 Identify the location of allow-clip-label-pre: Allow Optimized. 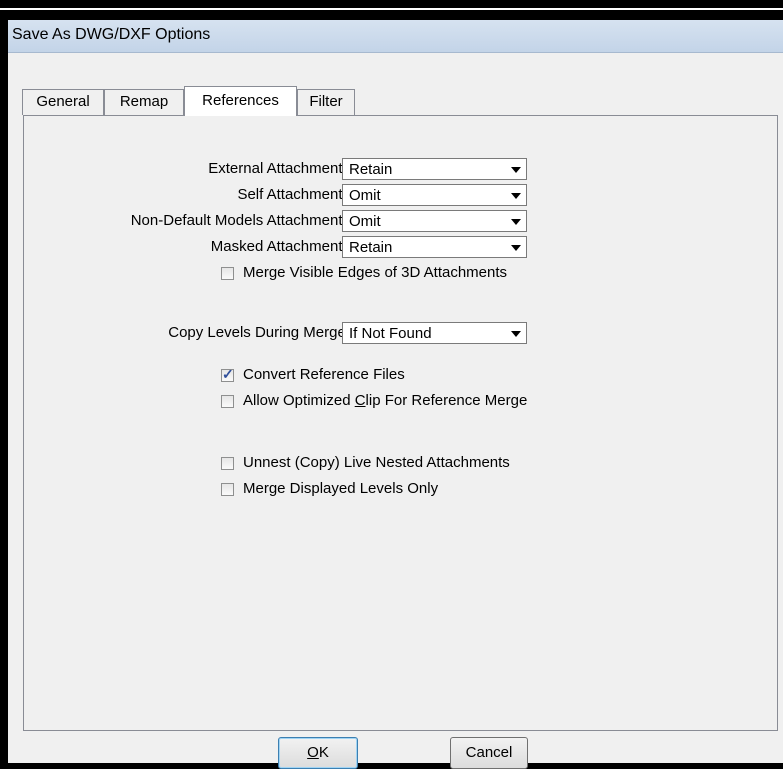
(299, 400).